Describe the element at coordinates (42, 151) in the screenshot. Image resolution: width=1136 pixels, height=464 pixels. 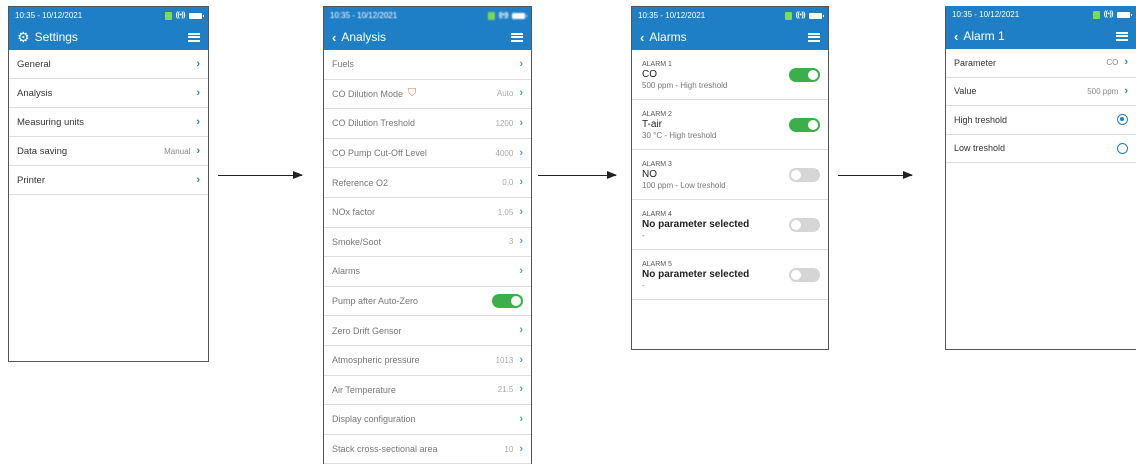
I see `settings-item-label: Data saving` at that location.